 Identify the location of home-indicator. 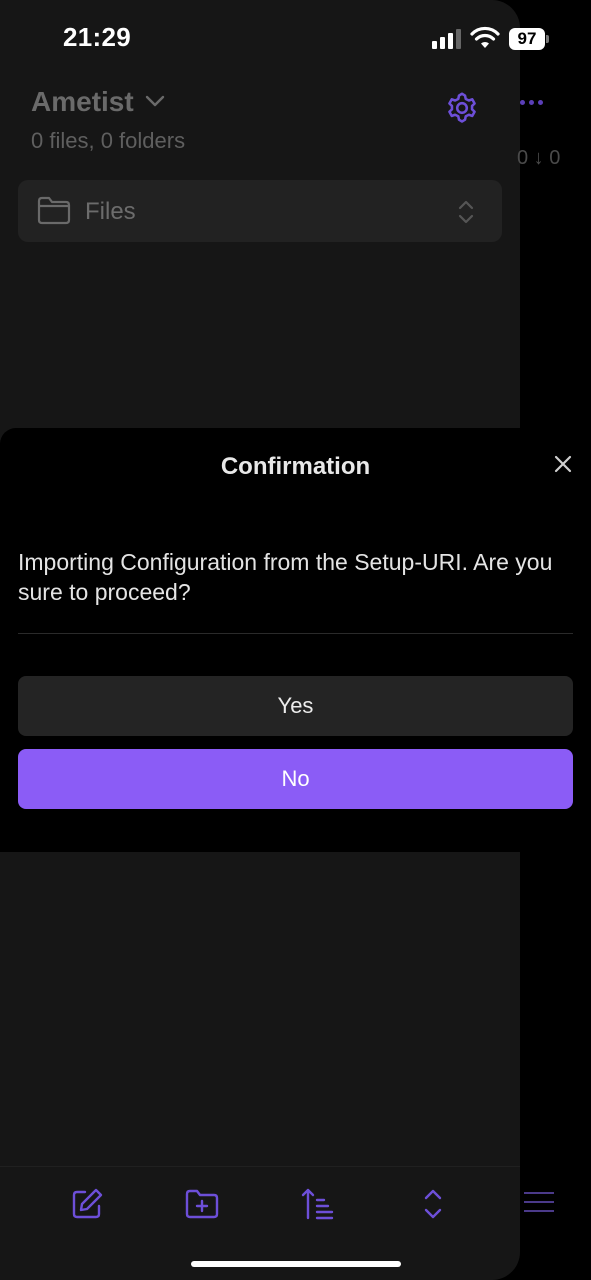
(296, 1264).